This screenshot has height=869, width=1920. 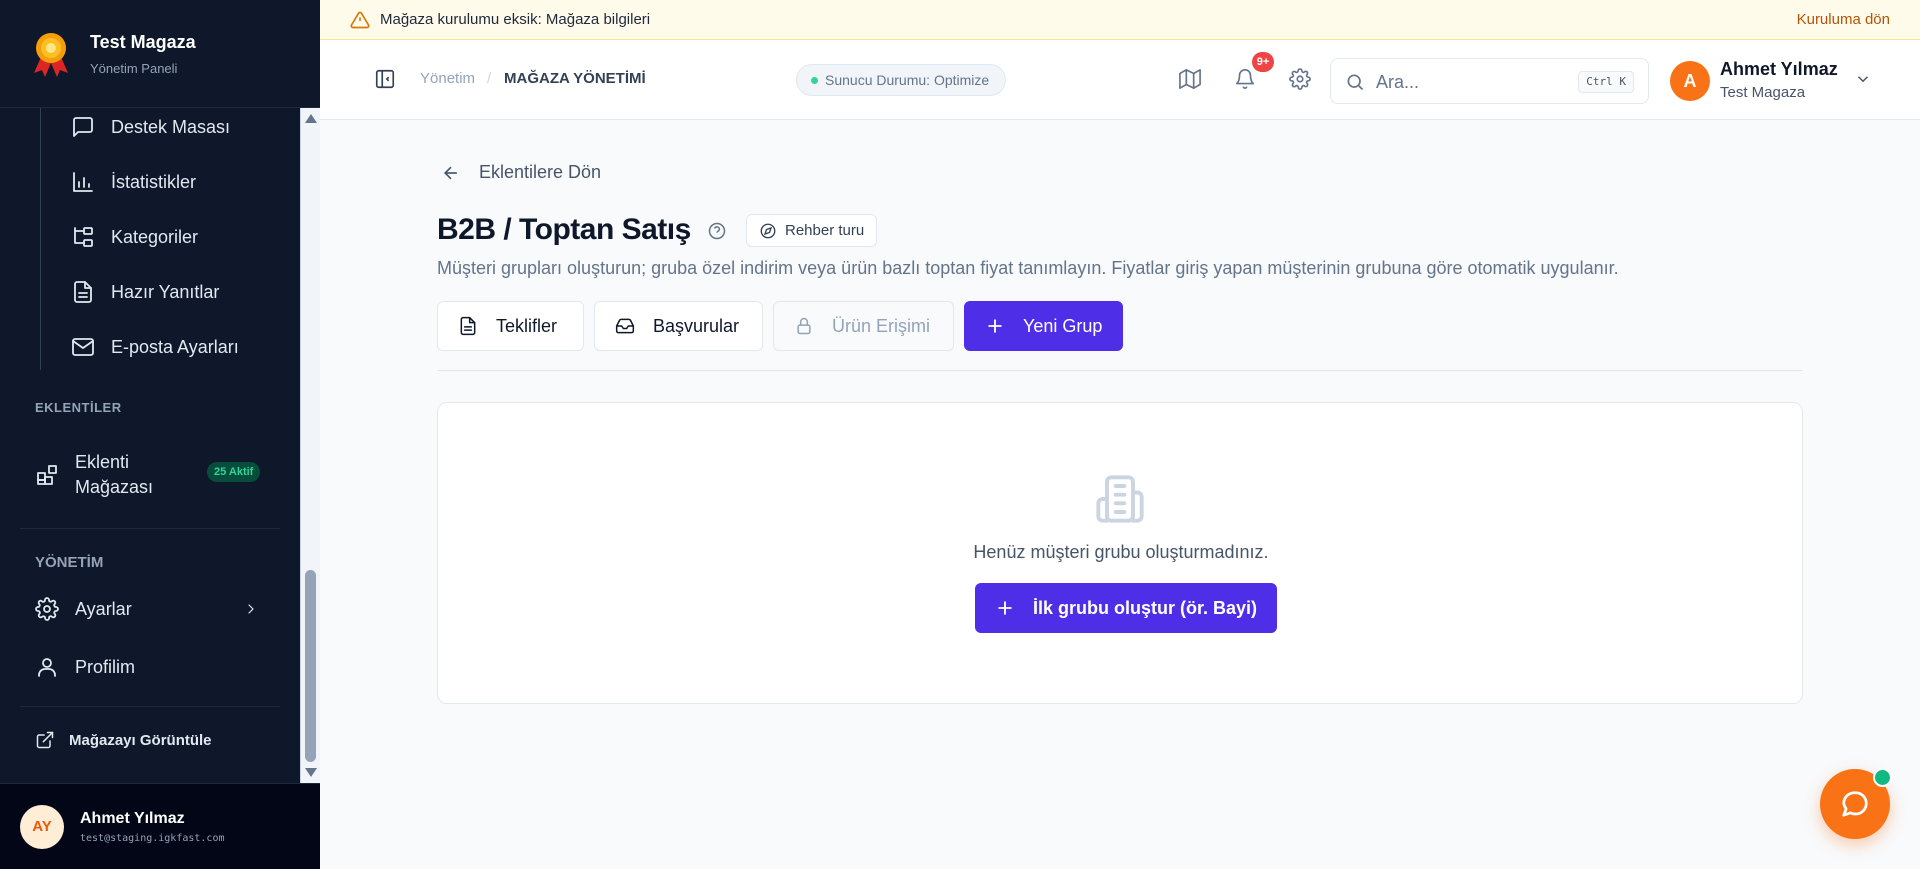 I want to click on sidebar-scrollbar, so click(x=310, y=445).